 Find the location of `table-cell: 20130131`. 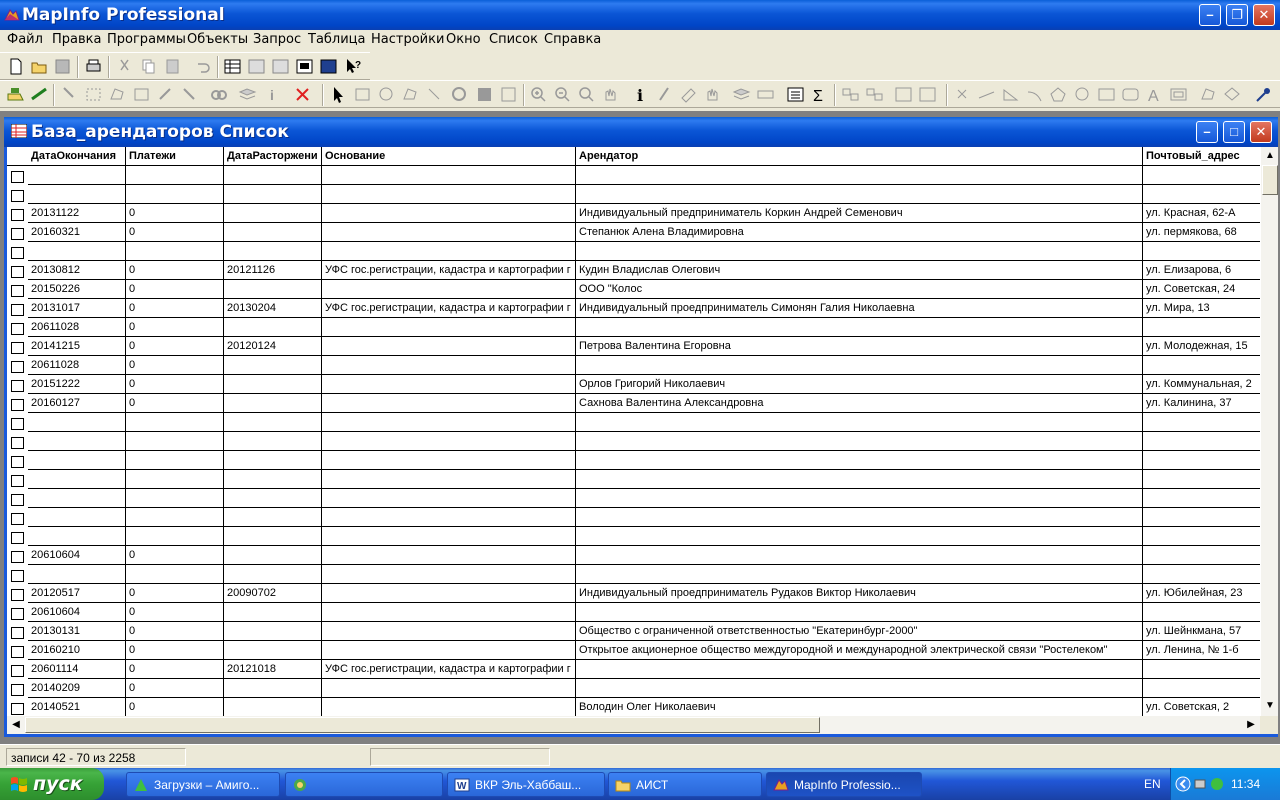

table-cell: 20130131 is located at coordinates (77, 631).